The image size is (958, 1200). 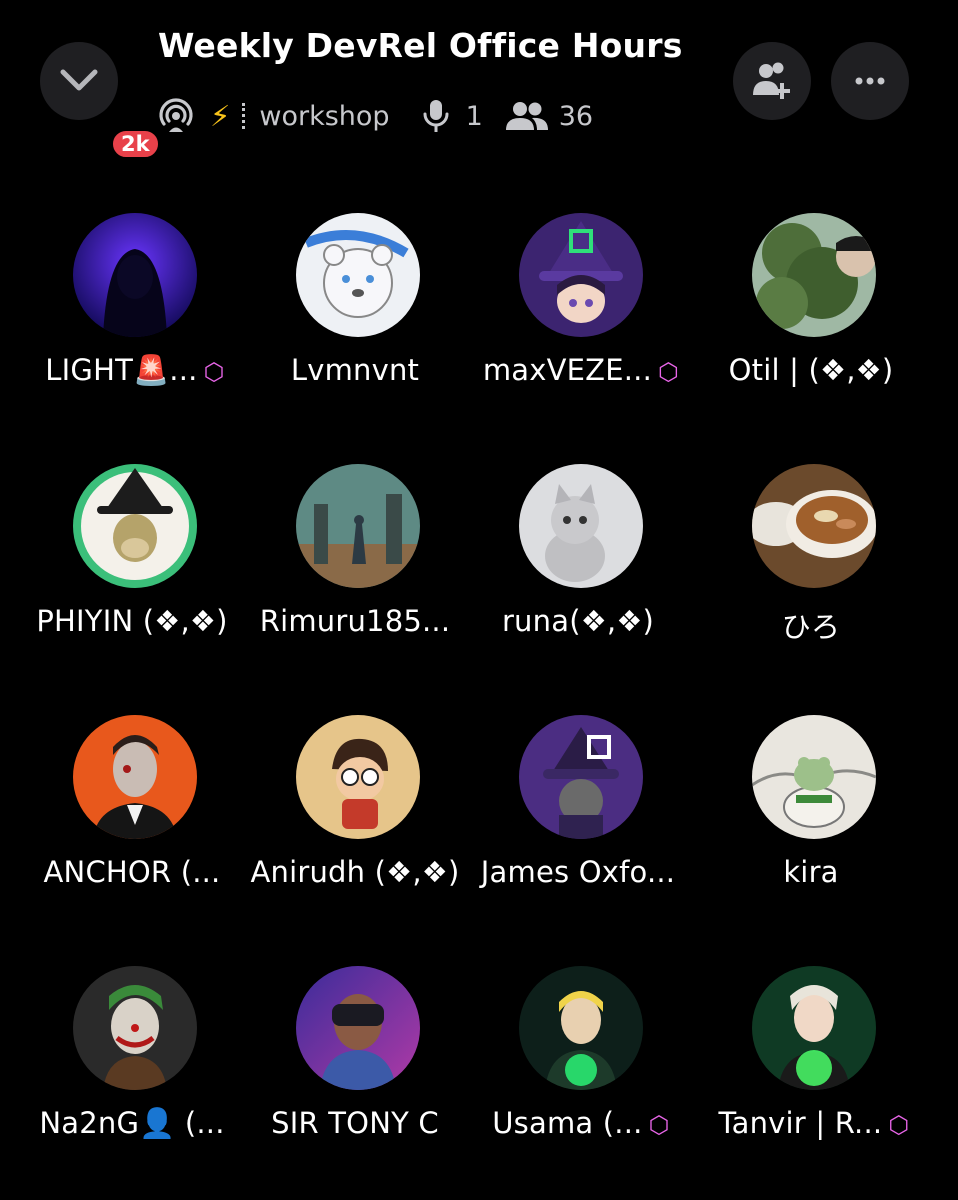 I want to click on participant-name: maxVEZE... ⬡, so click(x=581, y=370).